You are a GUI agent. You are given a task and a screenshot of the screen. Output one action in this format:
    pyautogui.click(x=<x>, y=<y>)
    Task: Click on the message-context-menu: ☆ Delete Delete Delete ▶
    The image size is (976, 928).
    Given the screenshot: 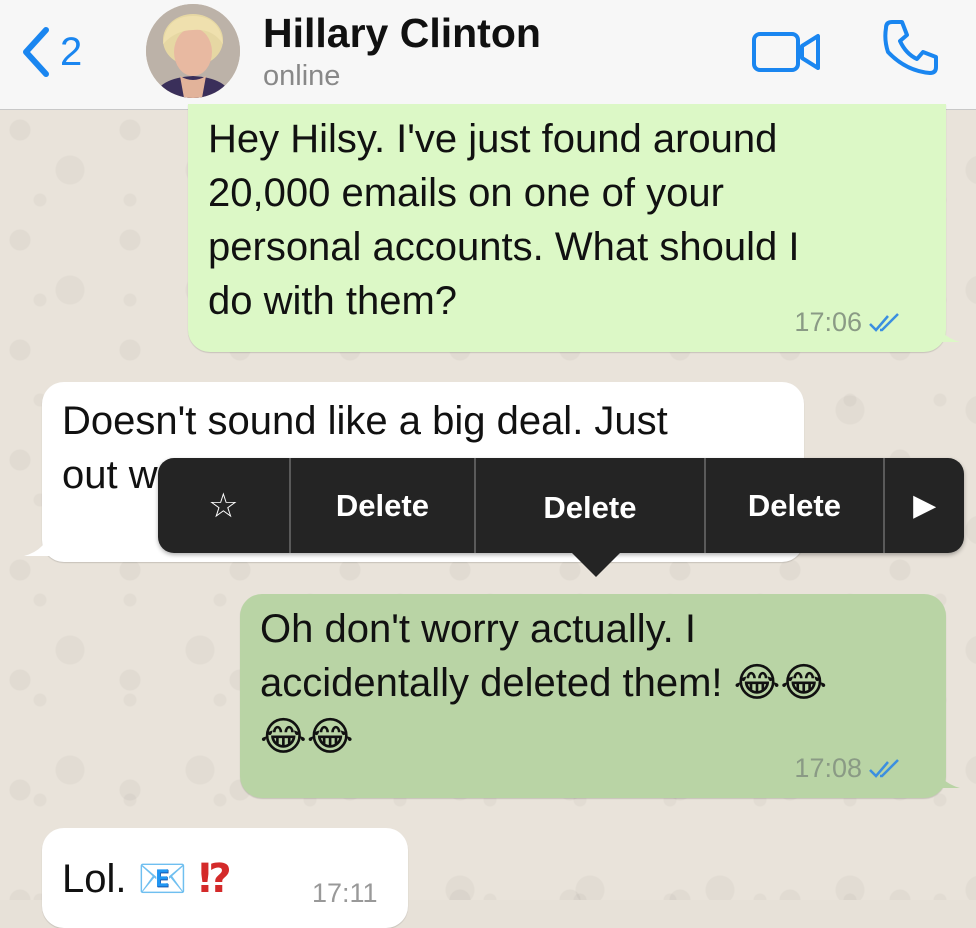 What is the action you would take?
    pyautogui.click(x=561, y=505)
    